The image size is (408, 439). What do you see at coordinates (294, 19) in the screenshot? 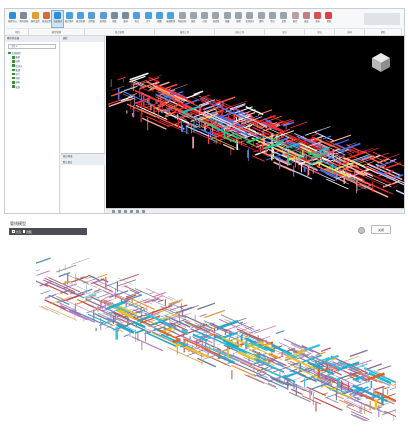
I see `tool-button: 报告` at bounding box center [294, 19].